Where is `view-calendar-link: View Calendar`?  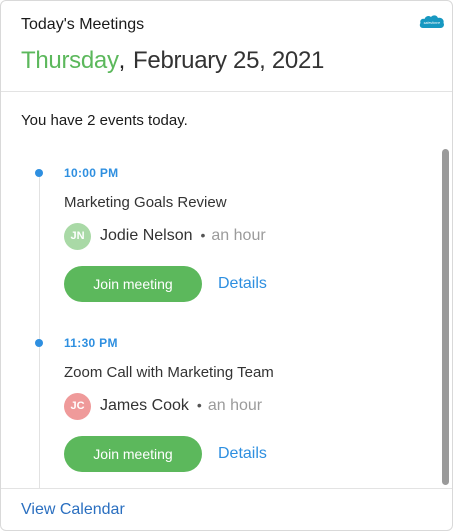 view-calendar-link: View Calendar is located at coordinates (73, 510).